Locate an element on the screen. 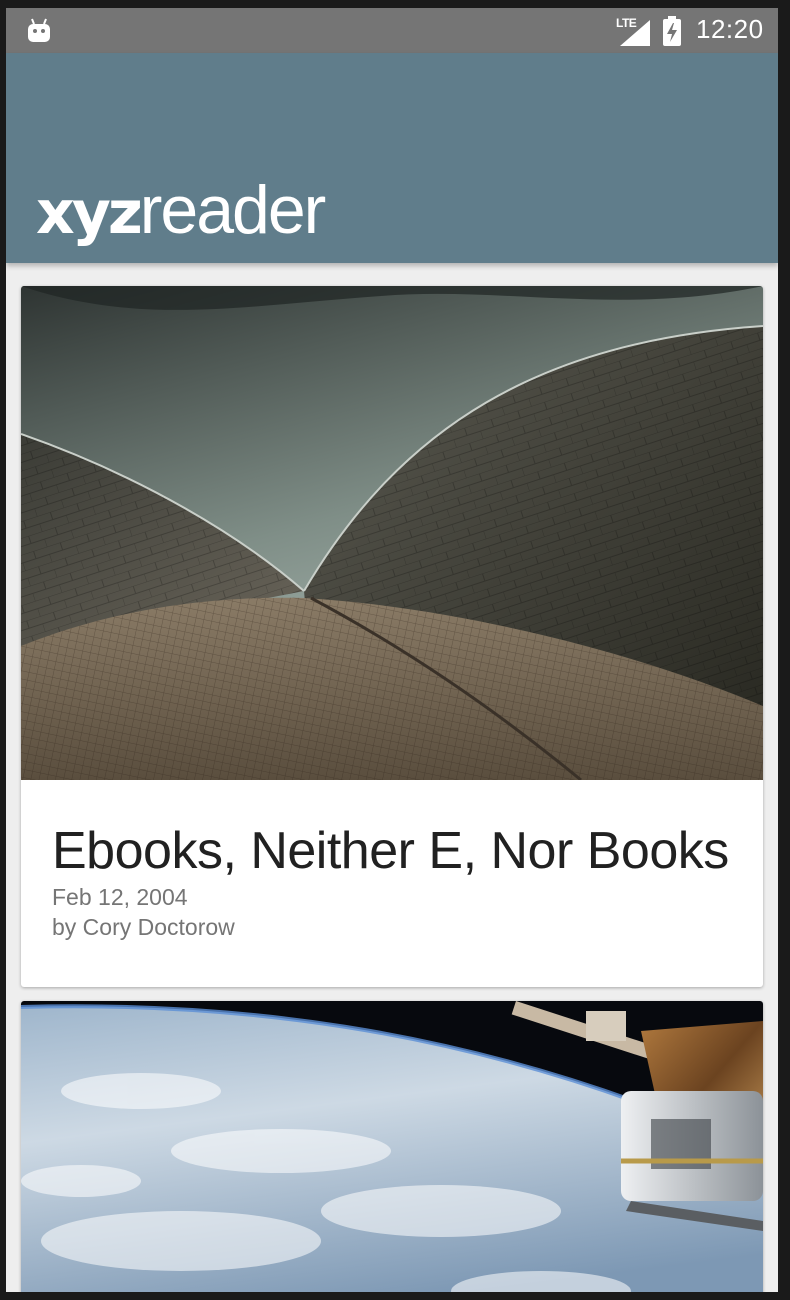 This screenshot has width=790, height=1300. logo-bold-text: xyz is located at coordinates (89, 213).